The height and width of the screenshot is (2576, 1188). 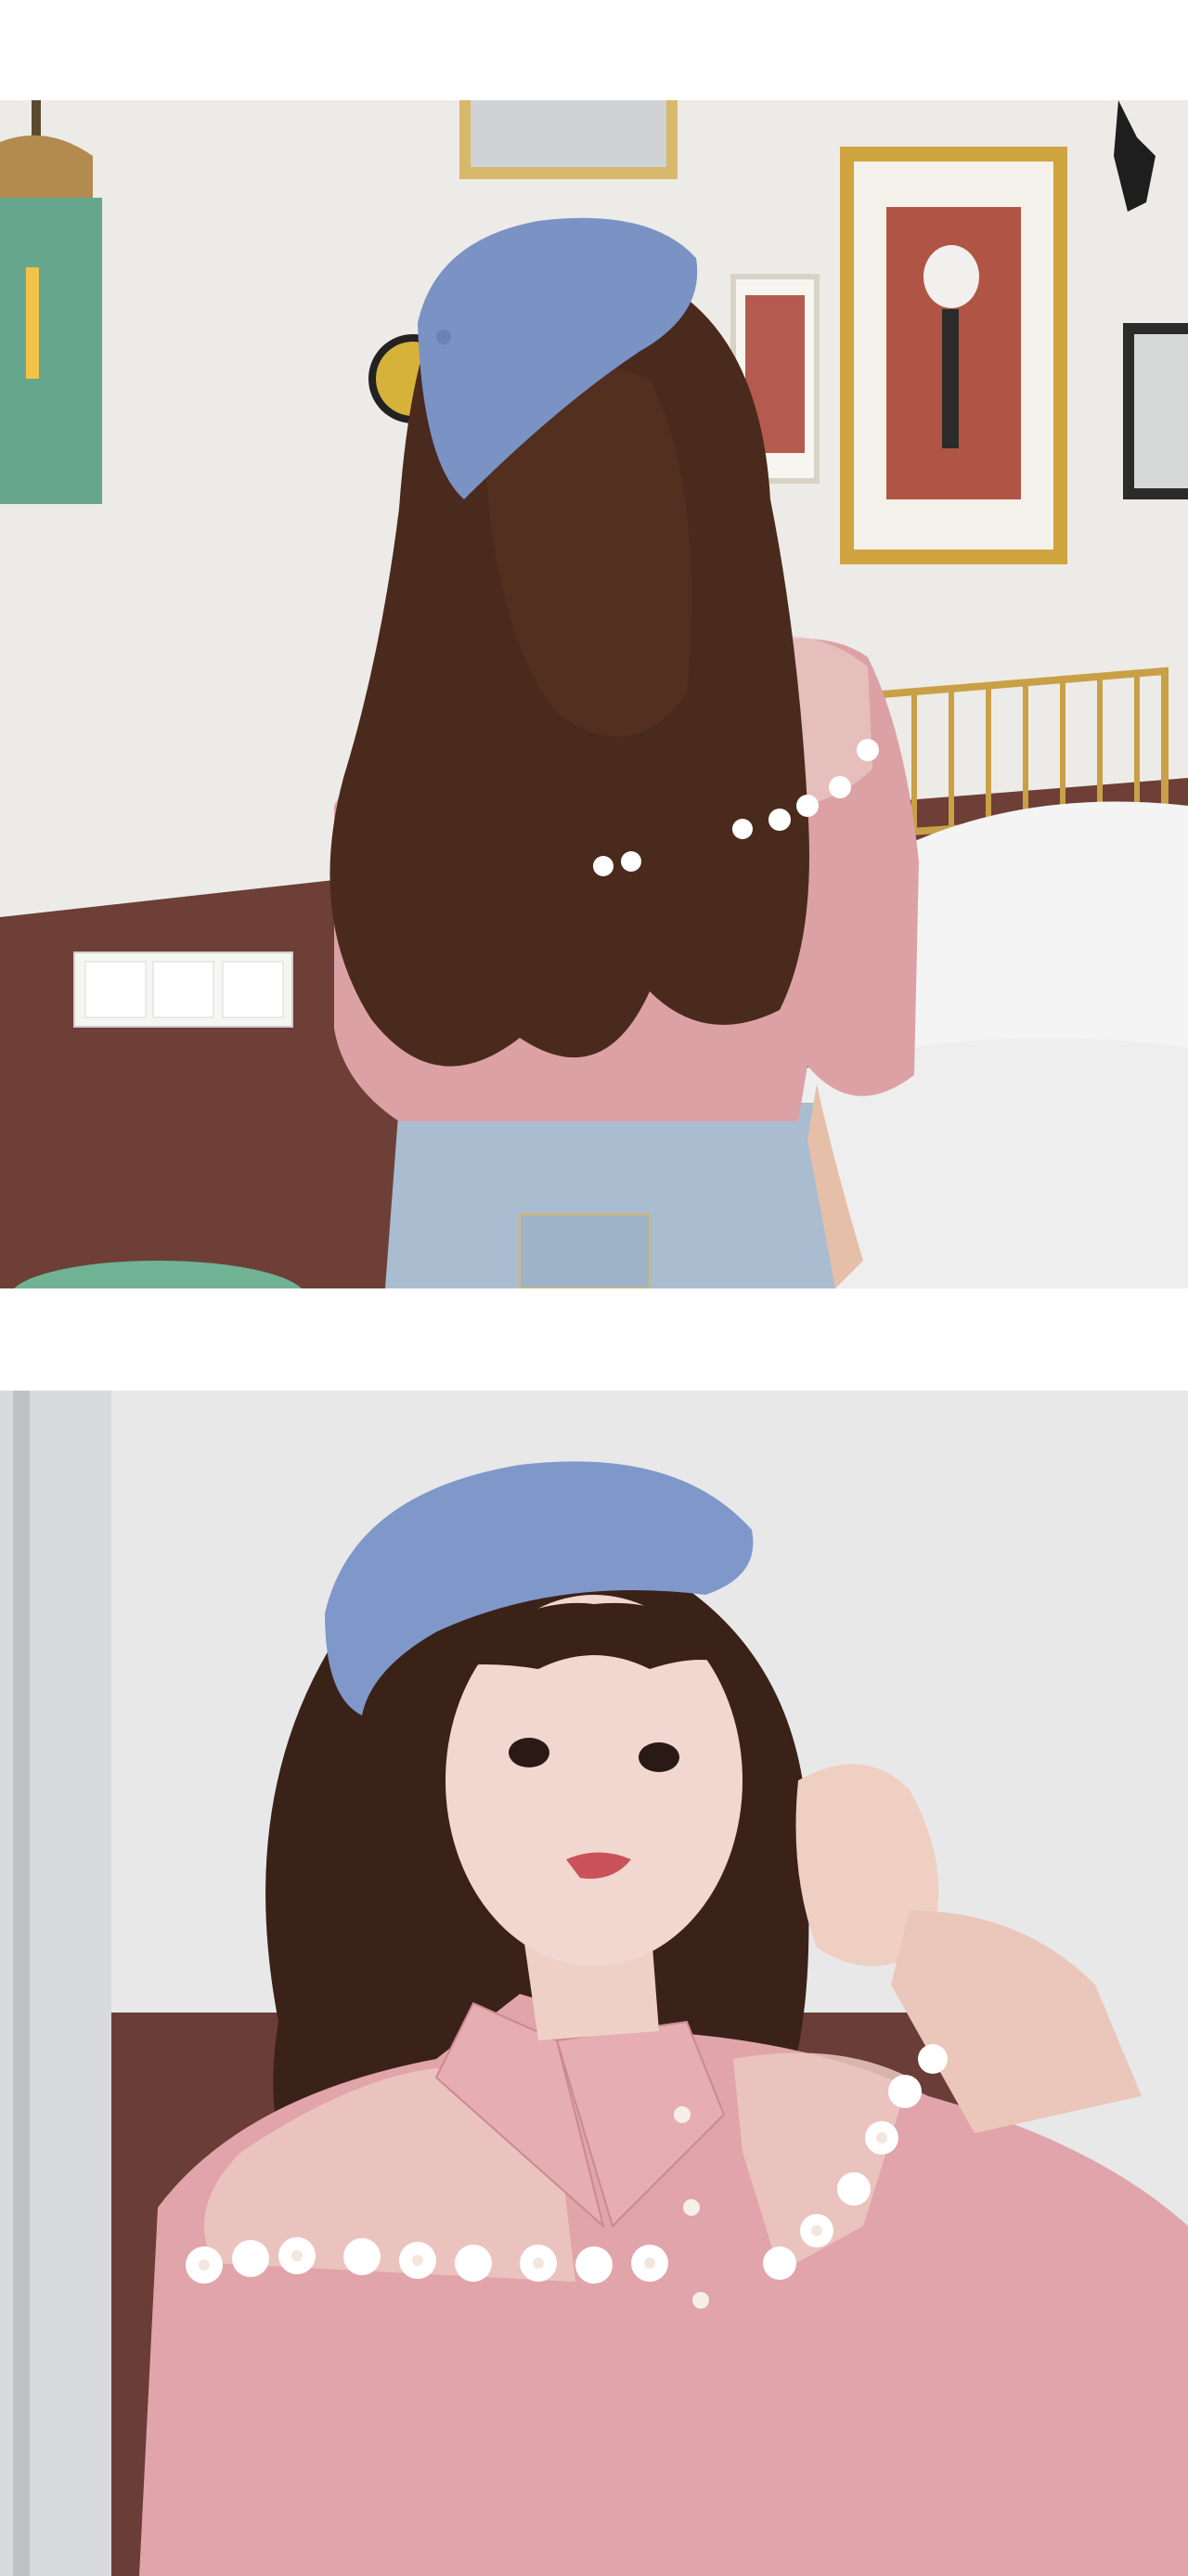 I want to click on right-eye, so click(x=659, y=1757).